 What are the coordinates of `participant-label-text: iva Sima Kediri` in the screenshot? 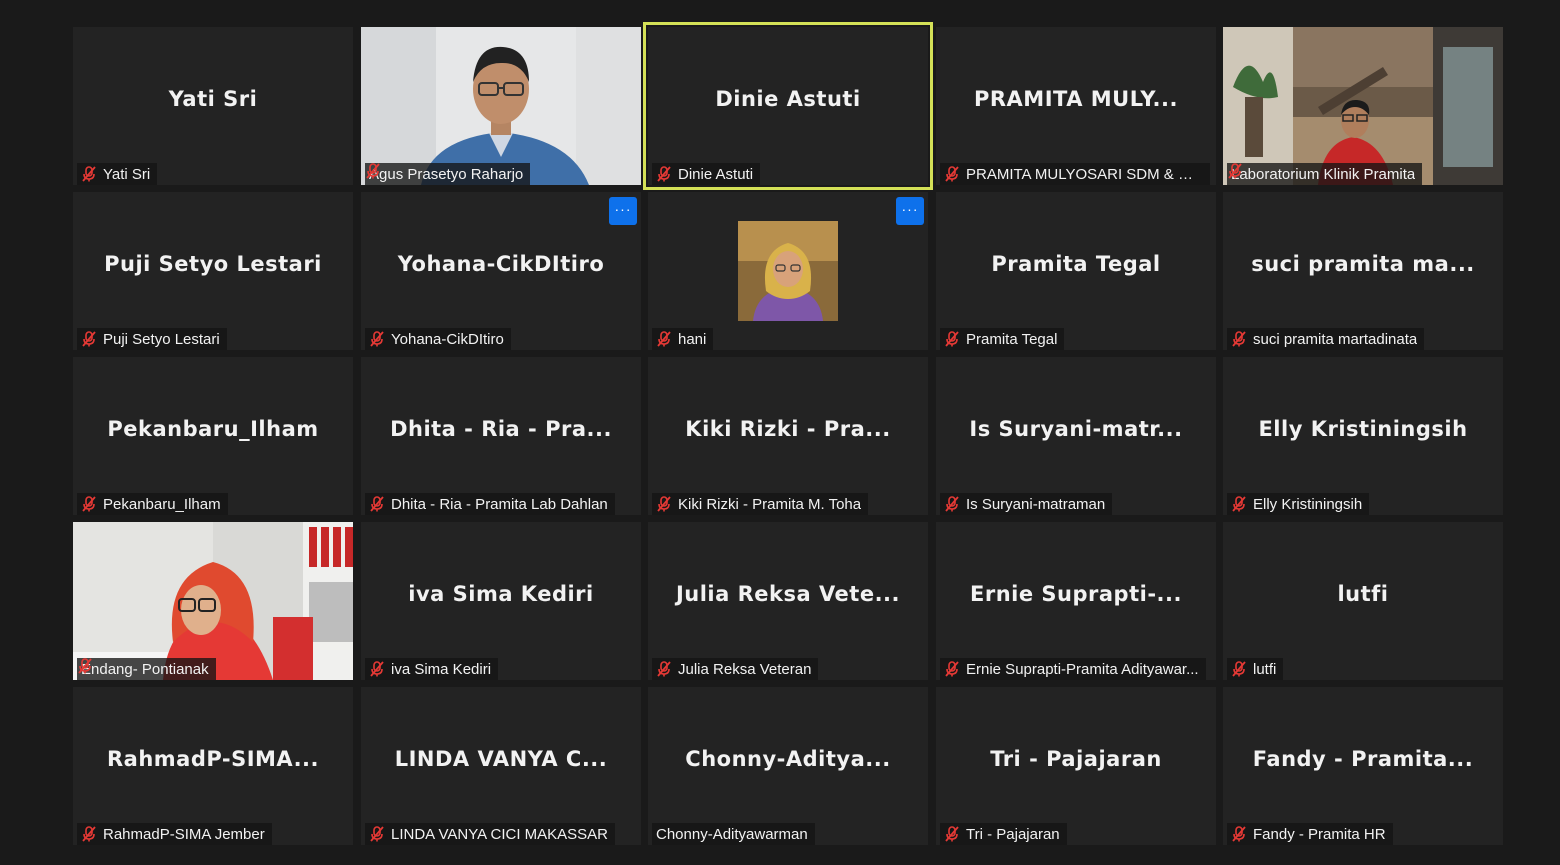 It's located at (441, 669).